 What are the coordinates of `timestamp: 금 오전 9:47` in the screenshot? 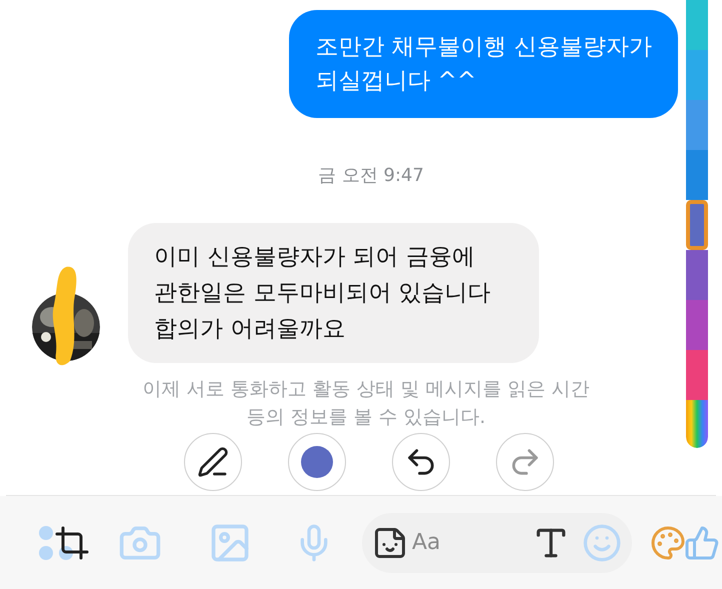 It's located at (370, 176).